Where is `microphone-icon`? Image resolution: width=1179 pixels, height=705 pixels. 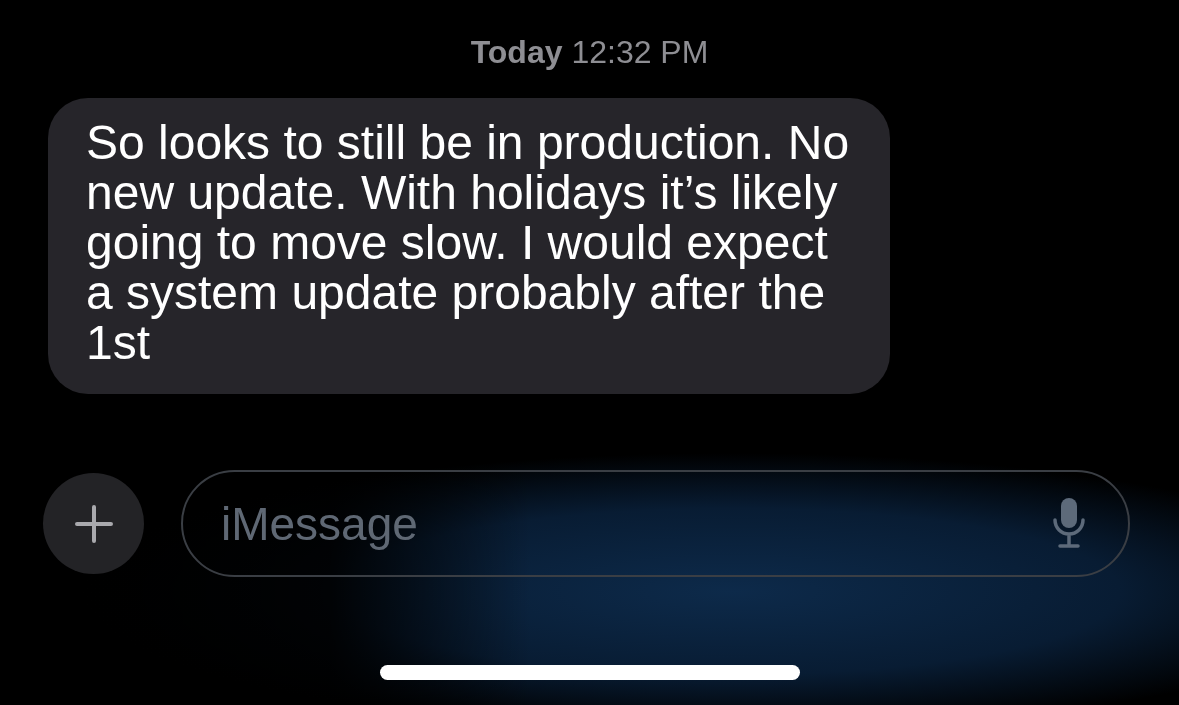 microphone-icon is located at coordinates (1069, 524).